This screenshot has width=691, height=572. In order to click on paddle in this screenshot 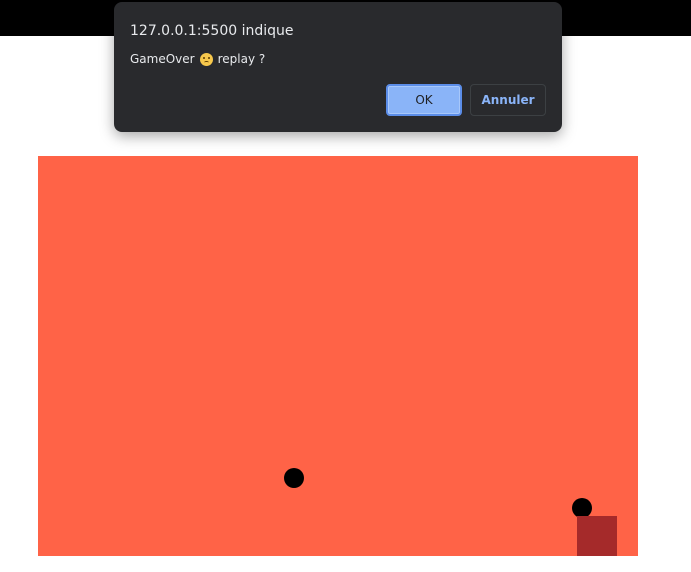, I will do `click(597, 536)`.